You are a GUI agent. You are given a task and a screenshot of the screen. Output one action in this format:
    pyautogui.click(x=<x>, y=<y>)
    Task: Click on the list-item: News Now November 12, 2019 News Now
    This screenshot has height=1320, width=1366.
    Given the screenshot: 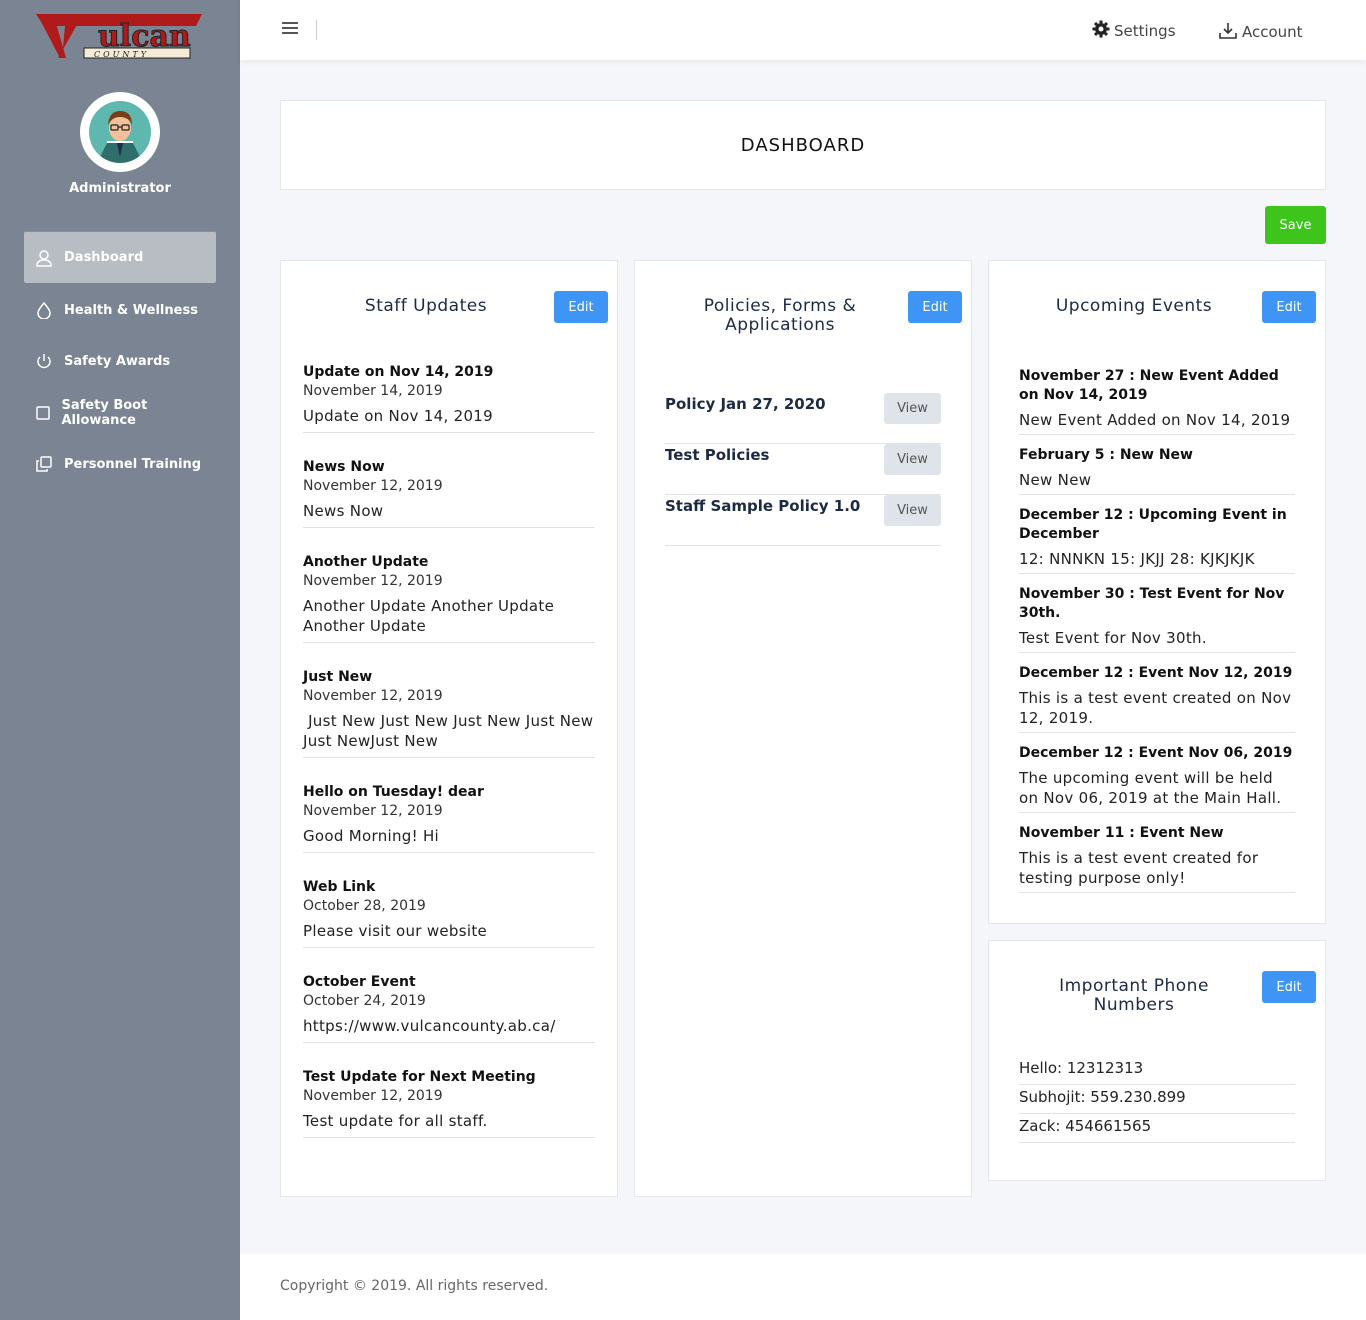 What is the action you would take?
    pyautogui.click(x=449, y=493)
    